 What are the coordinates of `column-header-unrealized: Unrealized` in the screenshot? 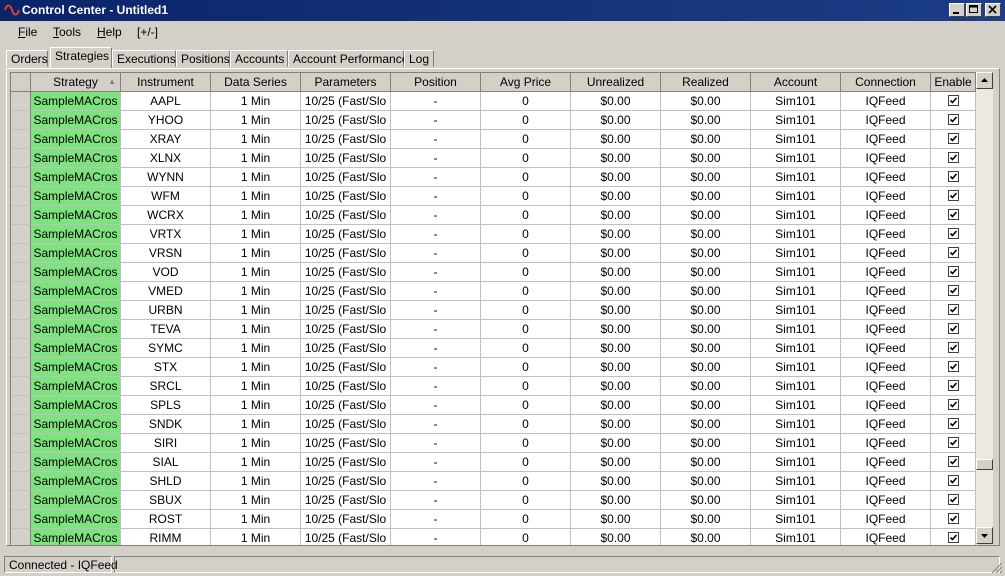 It's located at (616, 82).